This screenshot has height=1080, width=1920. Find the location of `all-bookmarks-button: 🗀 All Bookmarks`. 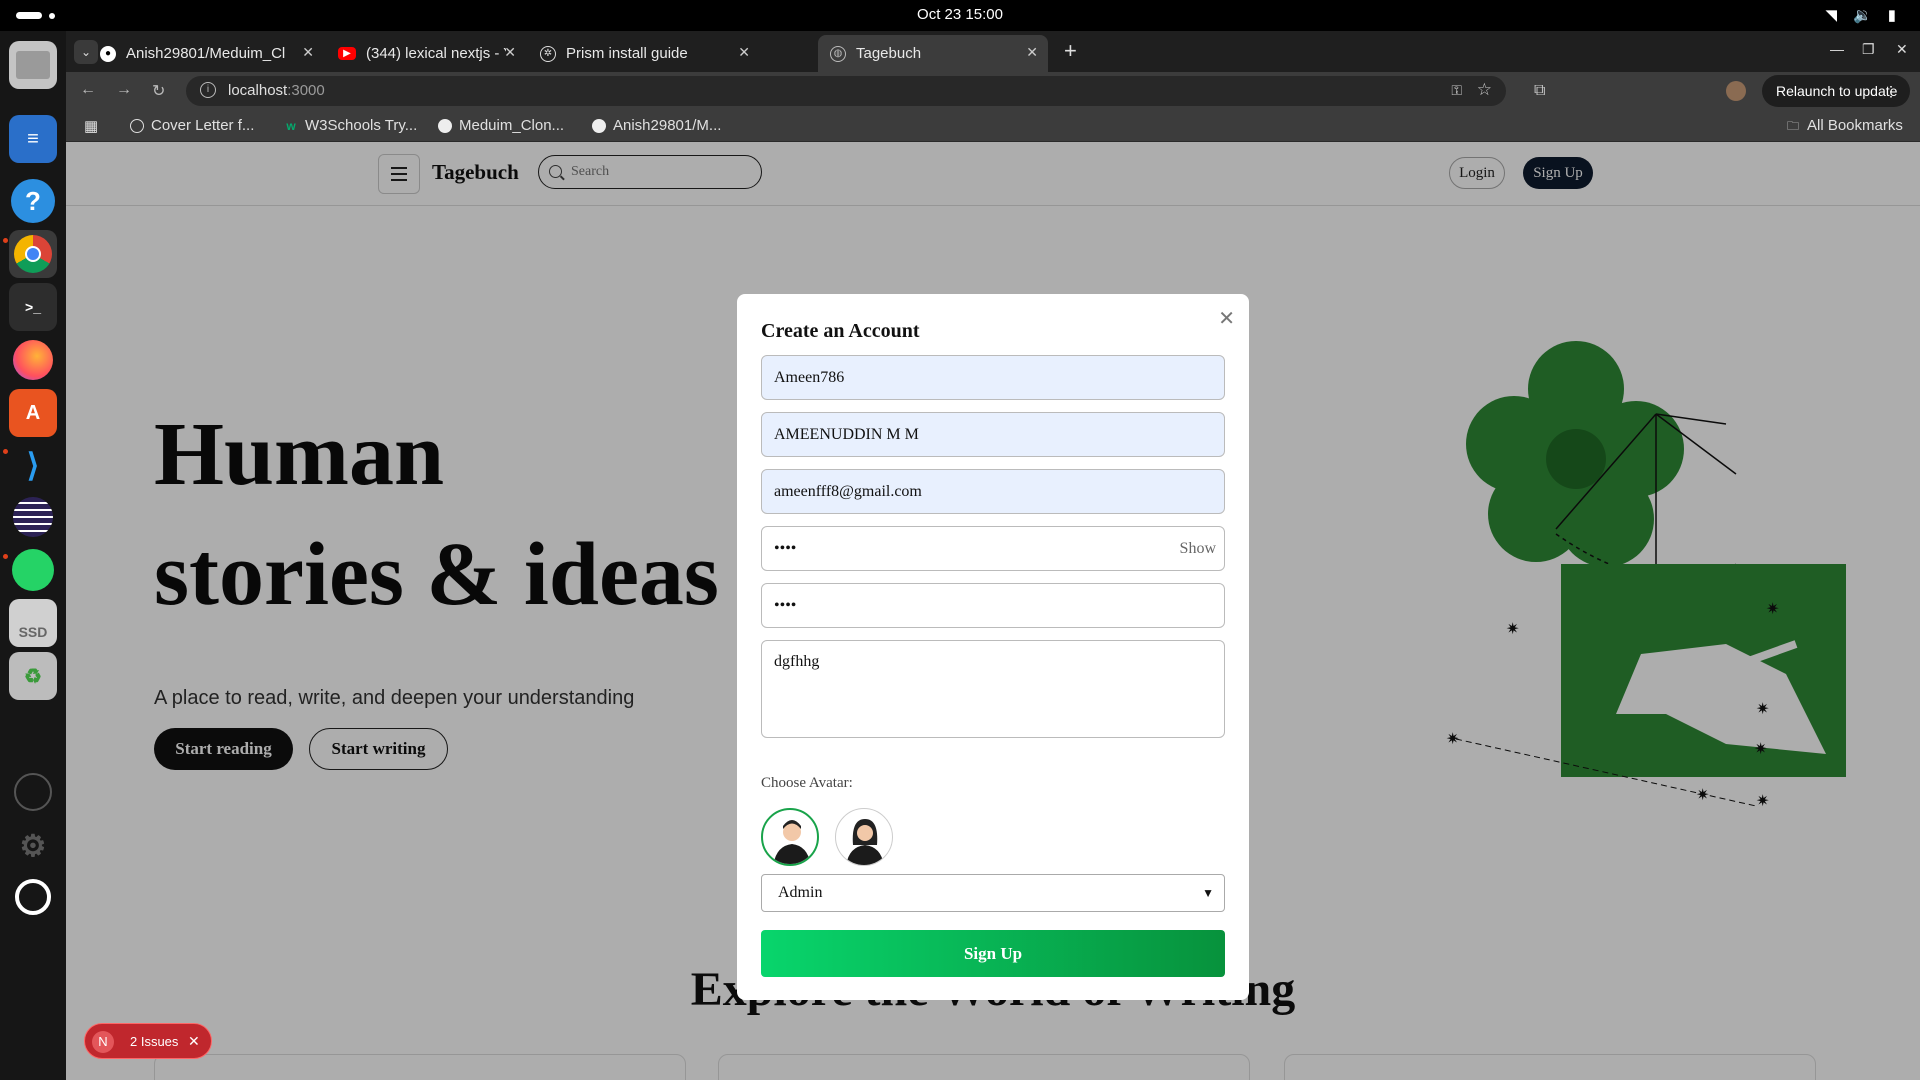

all-bookmarks-button: 🗀 All Bookmarks is located at coordinates (1844, 125).